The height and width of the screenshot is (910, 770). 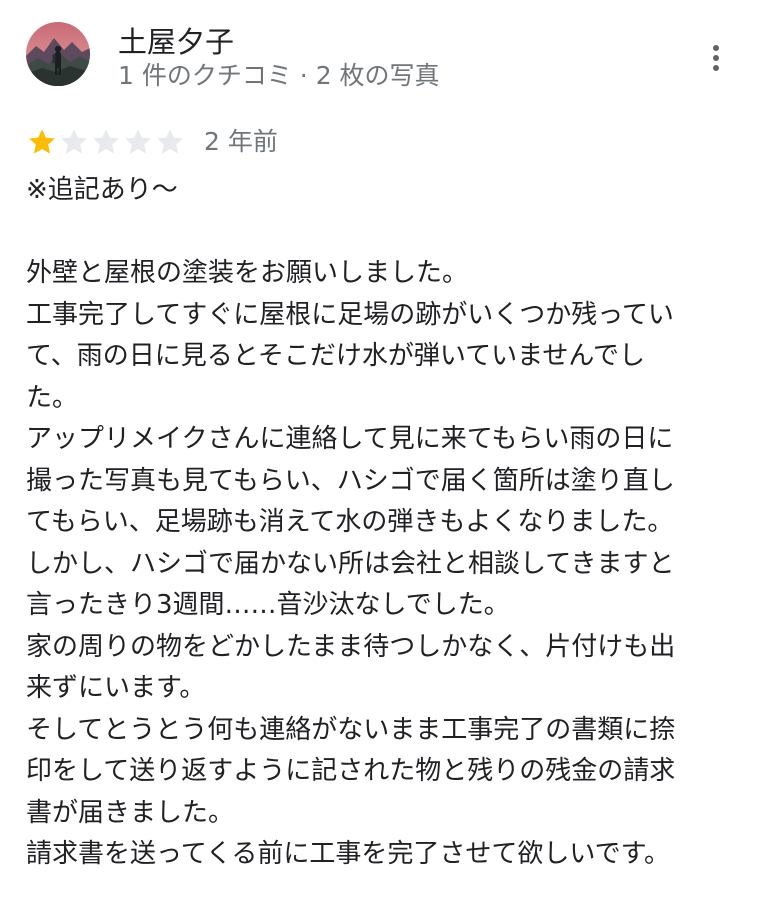 What do you see at coordinates (247, 273) in the screenshot?
I see `review-text-line: 外壁と屋根の塗装をお願いしました。` at bounding box center [247, 273].